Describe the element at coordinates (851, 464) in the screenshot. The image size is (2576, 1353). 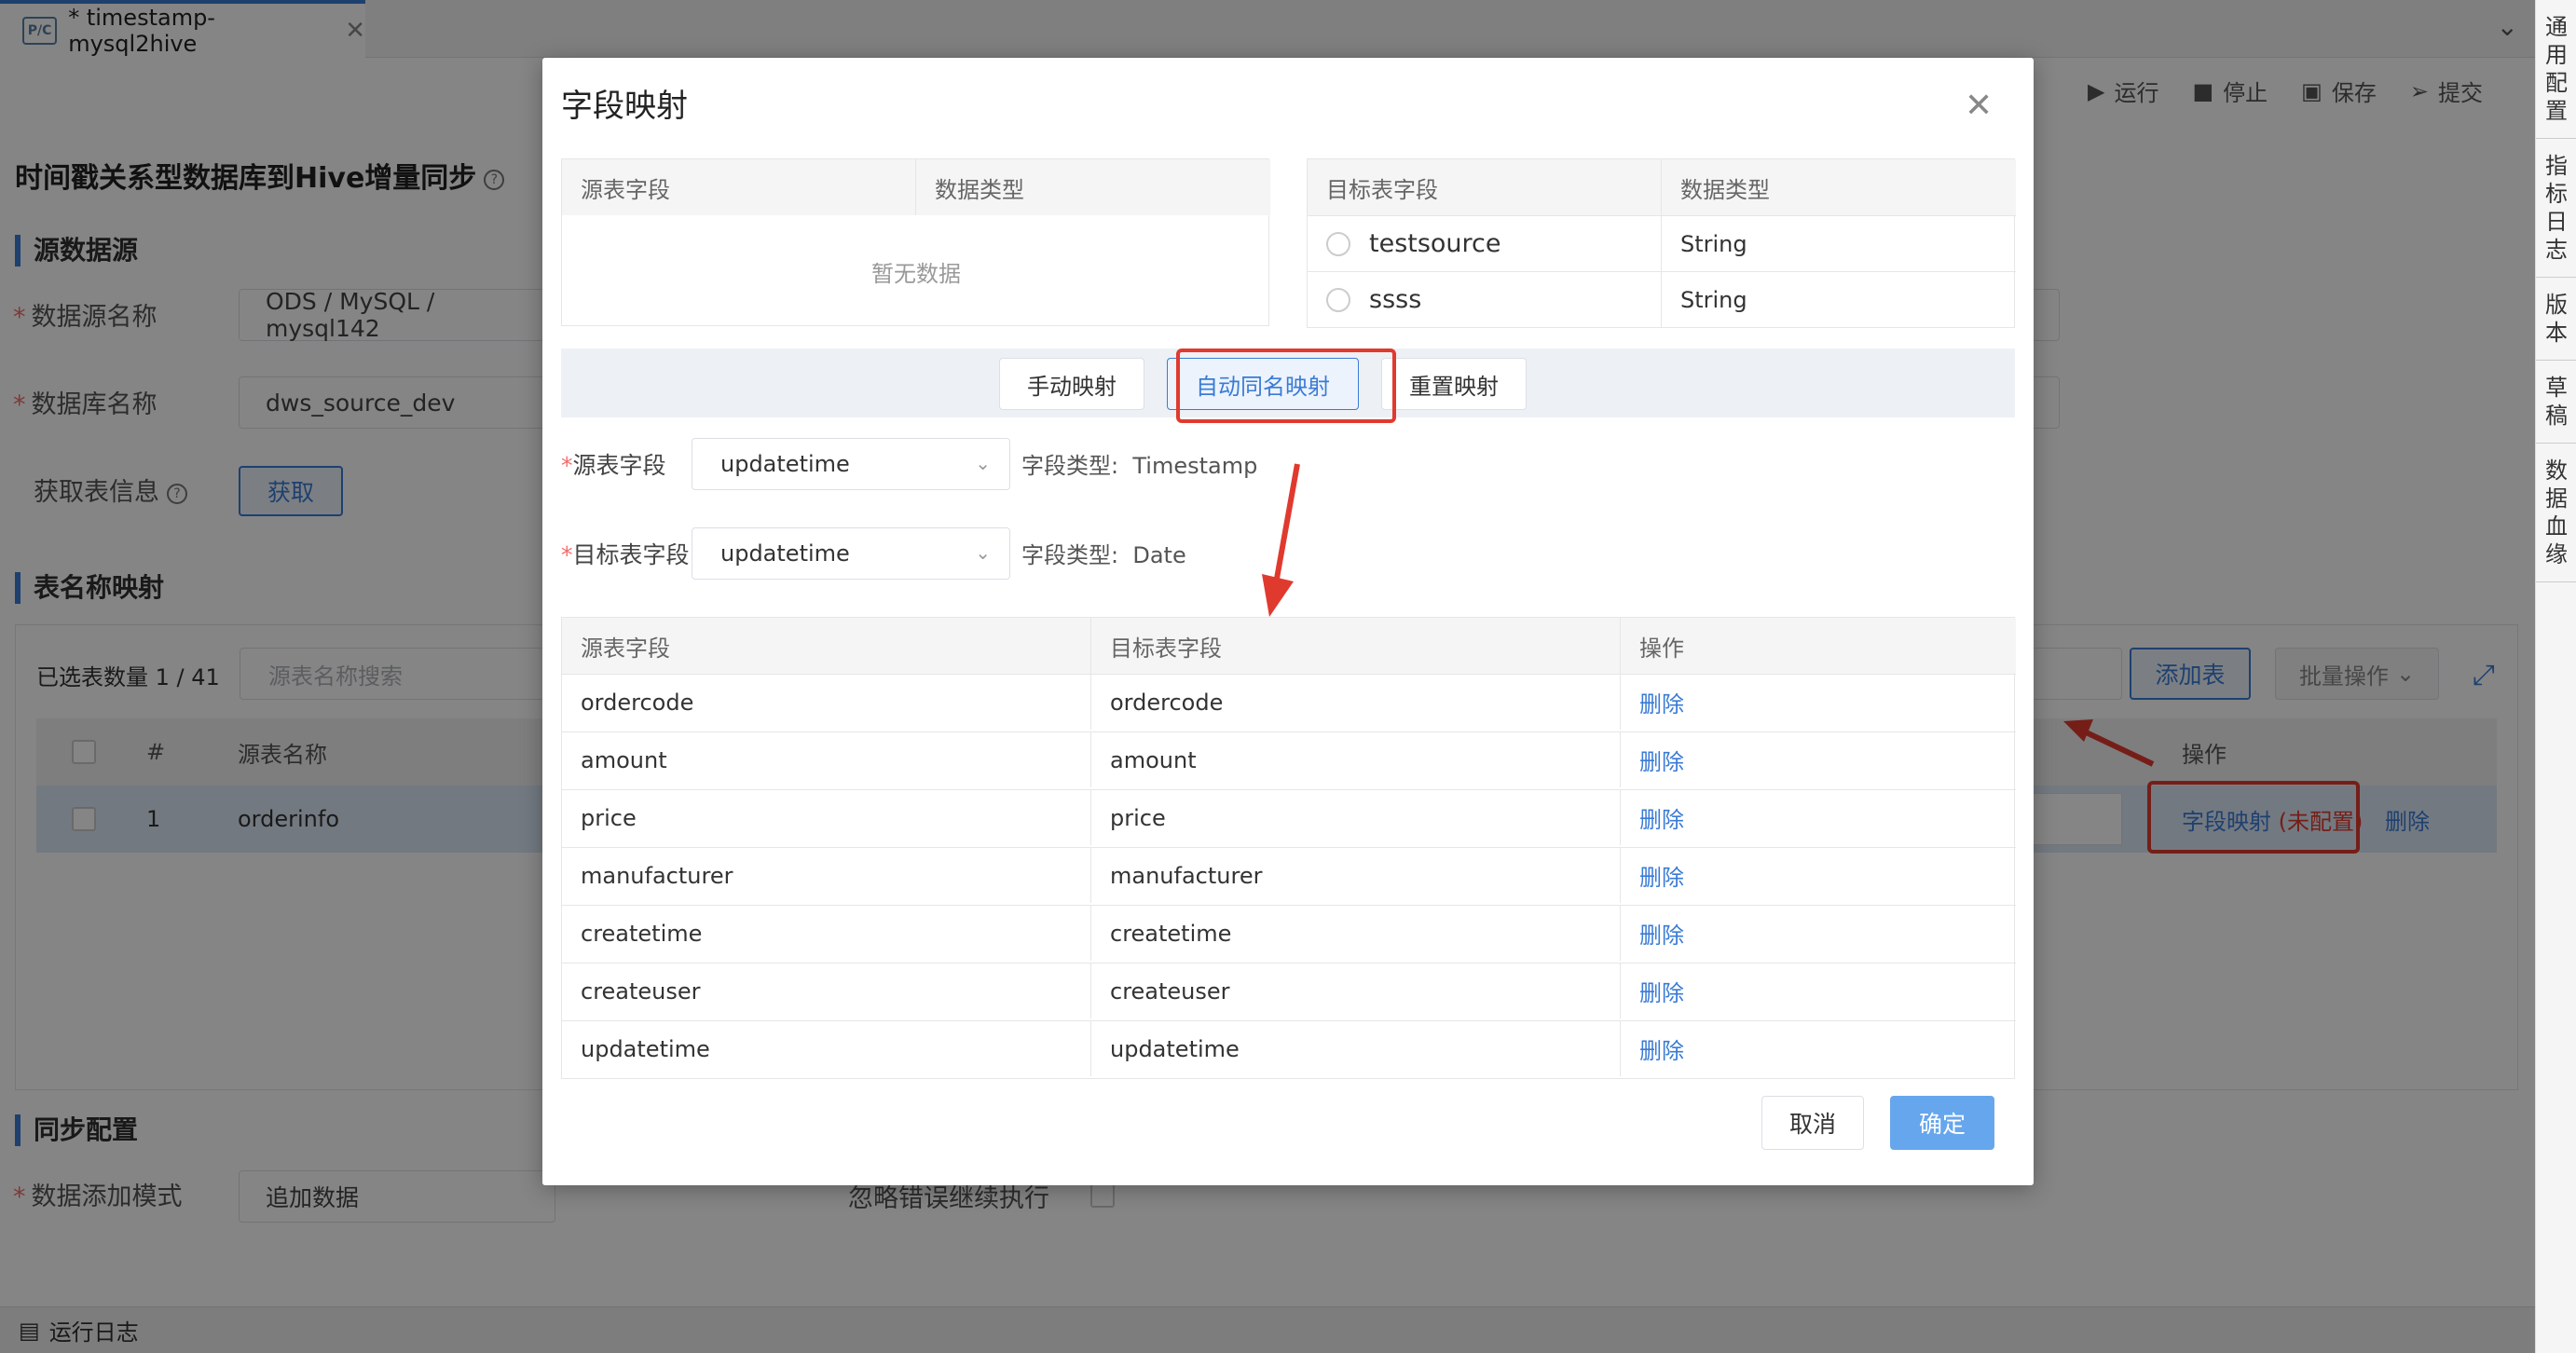
I see `source-field-select: updatetime ⌄` at that location.